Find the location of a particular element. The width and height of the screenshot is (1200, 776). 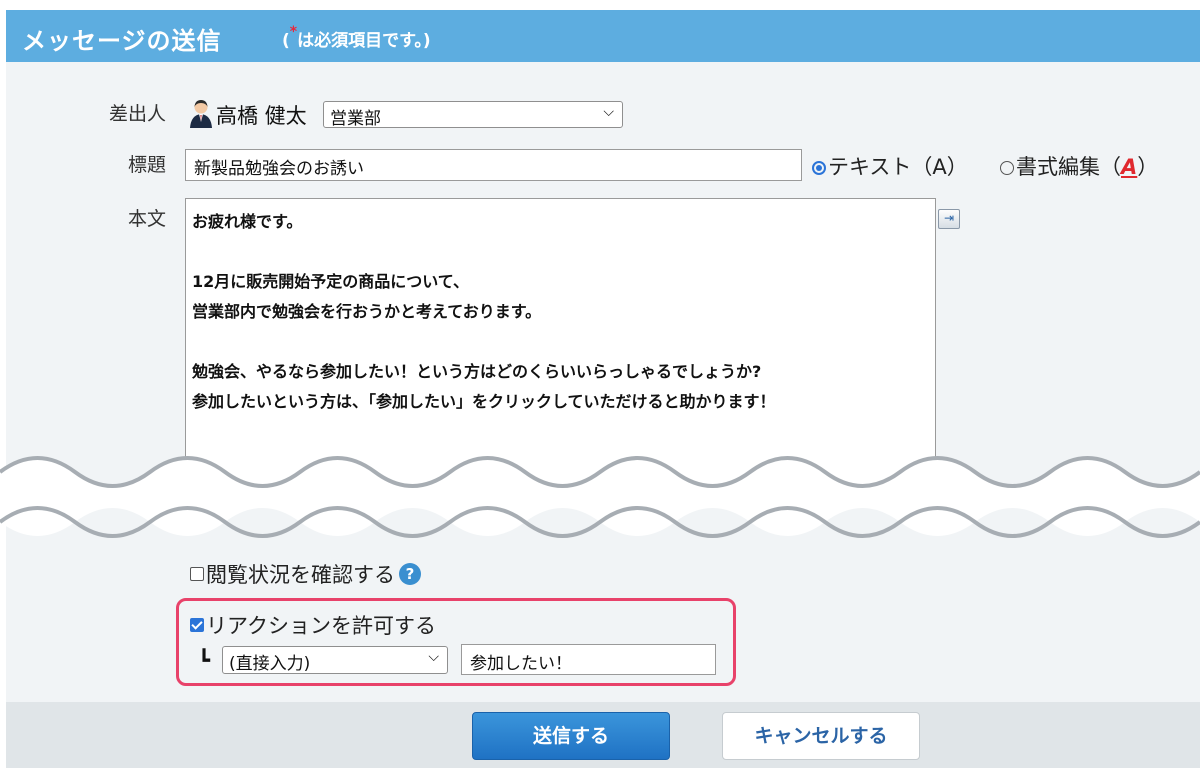

required-mark: * is located at coordinates (293, 32).